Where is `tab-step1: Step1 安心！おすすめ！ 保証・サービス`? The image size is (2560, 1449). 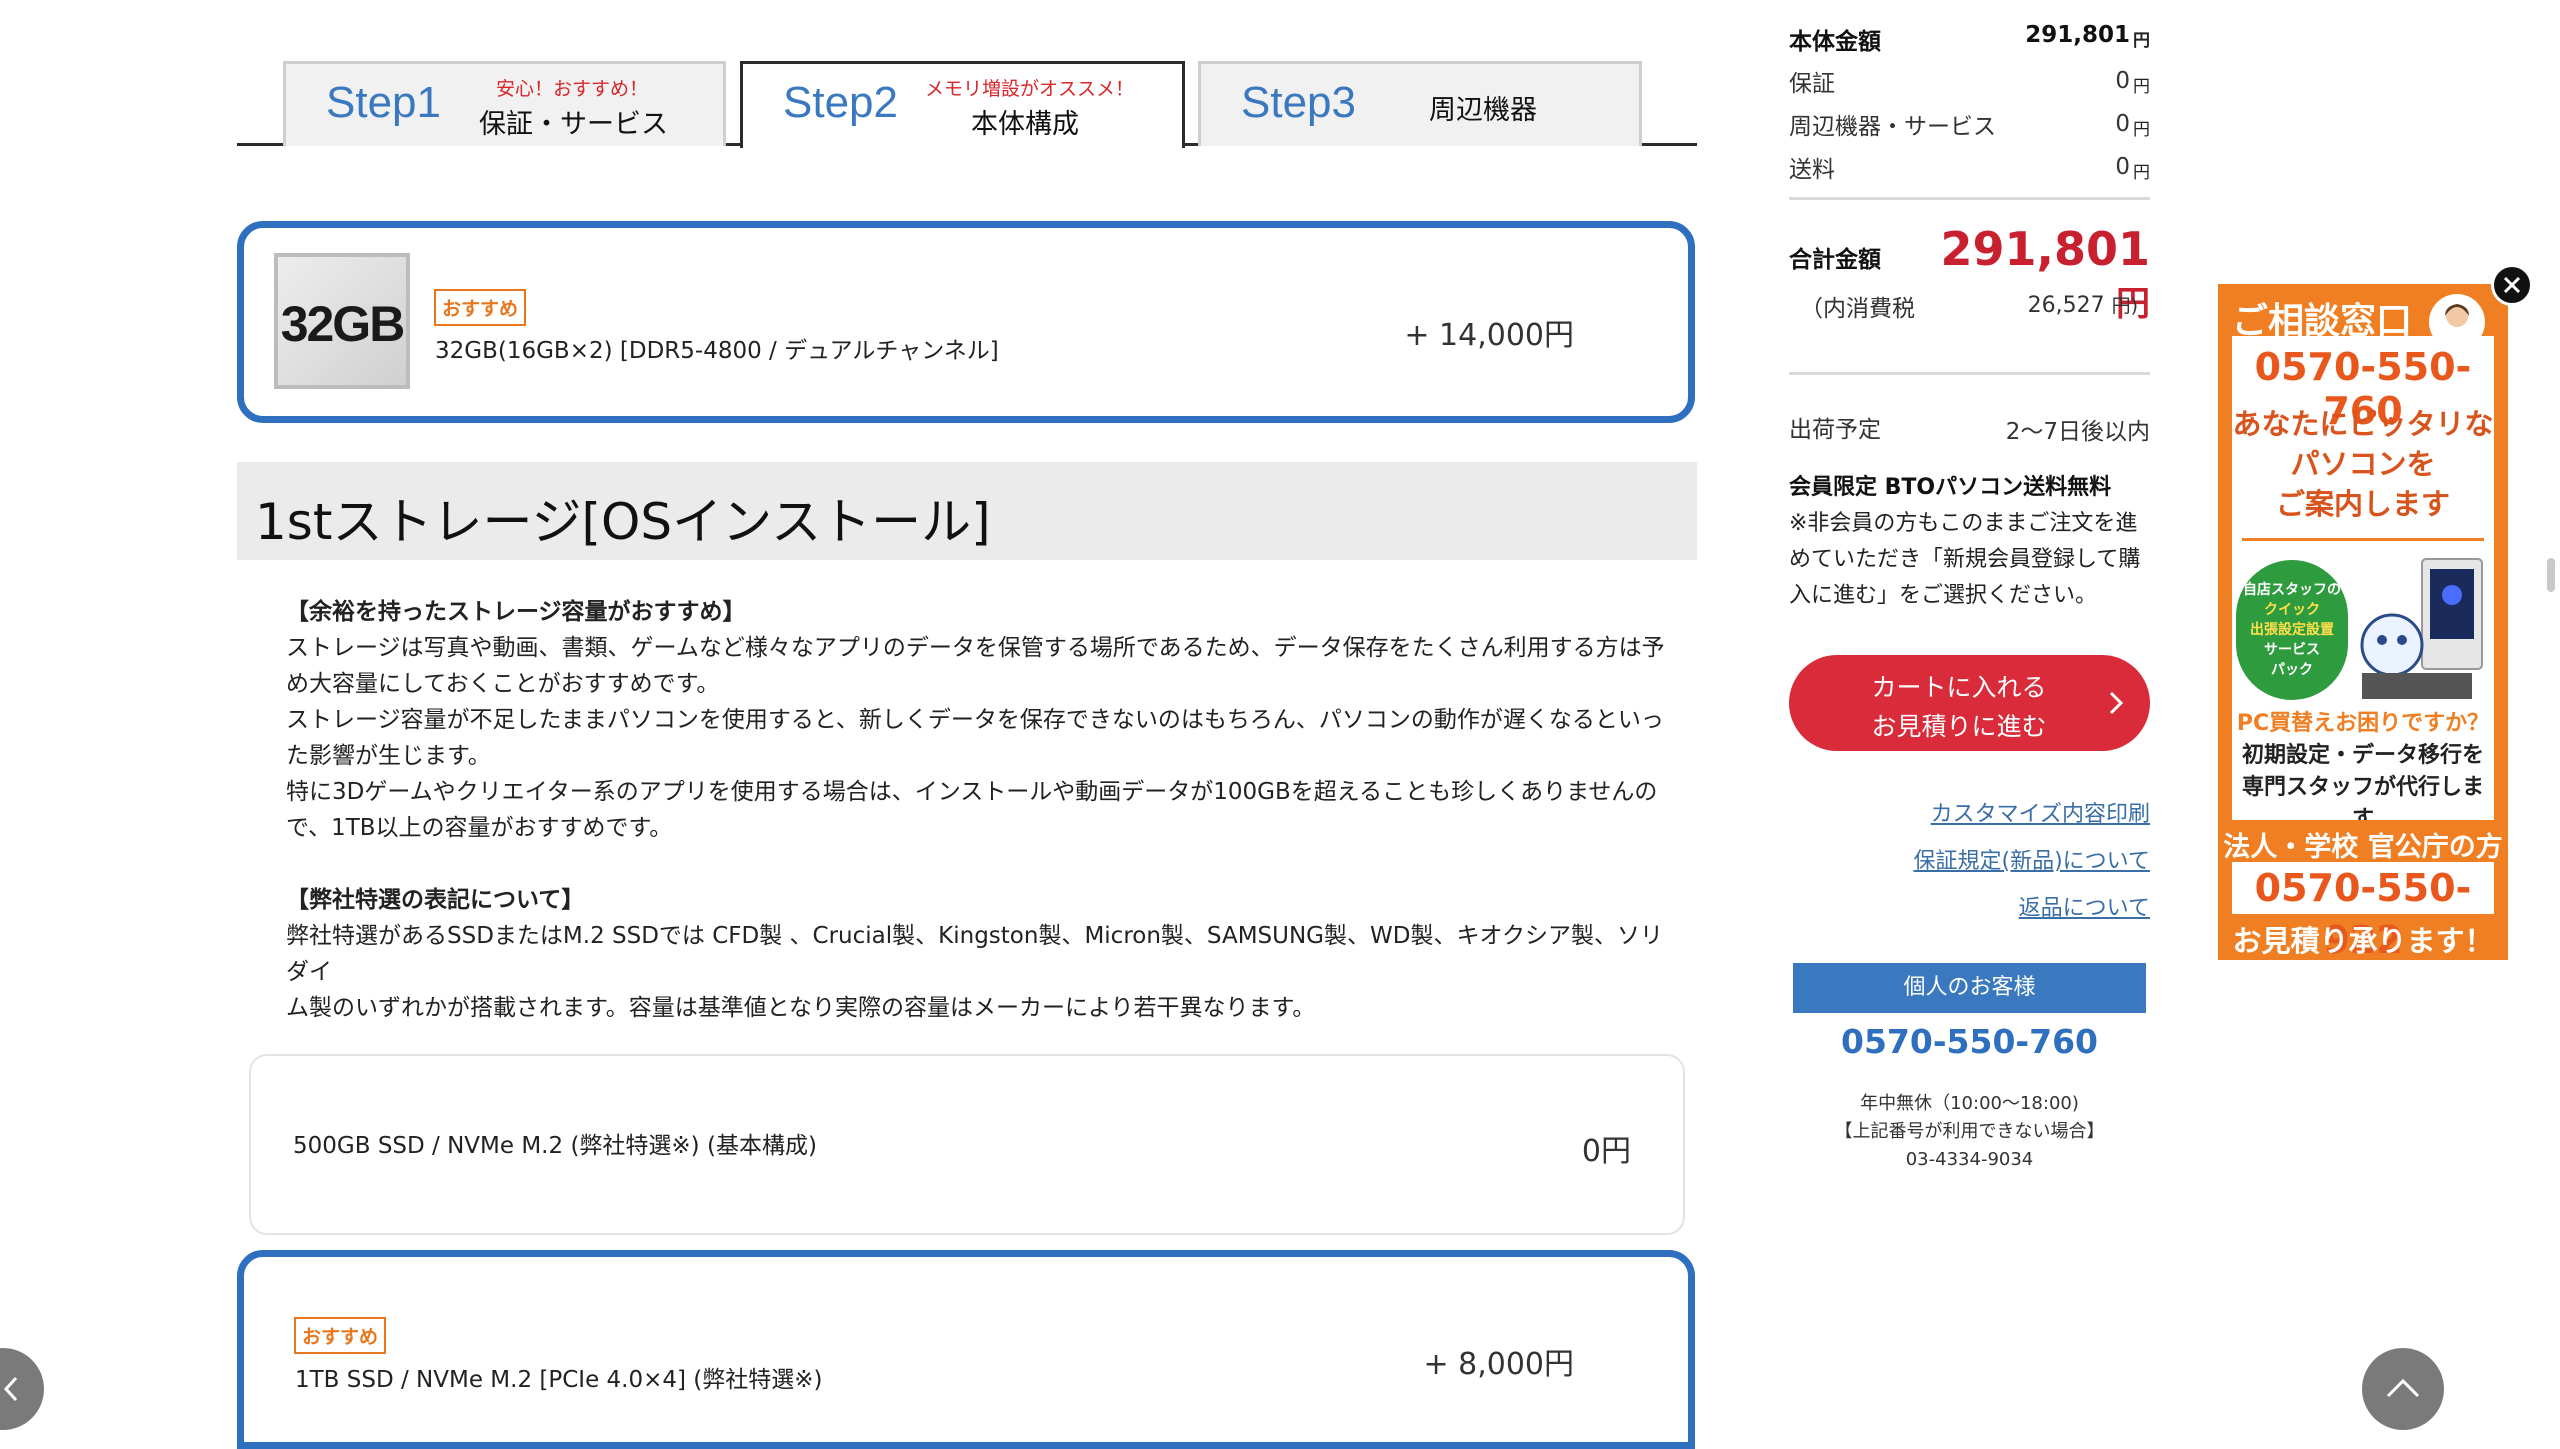 tab-step1: Step1 安心！おすすめ！ 保証・サービス is located at coordinates (504, 103).